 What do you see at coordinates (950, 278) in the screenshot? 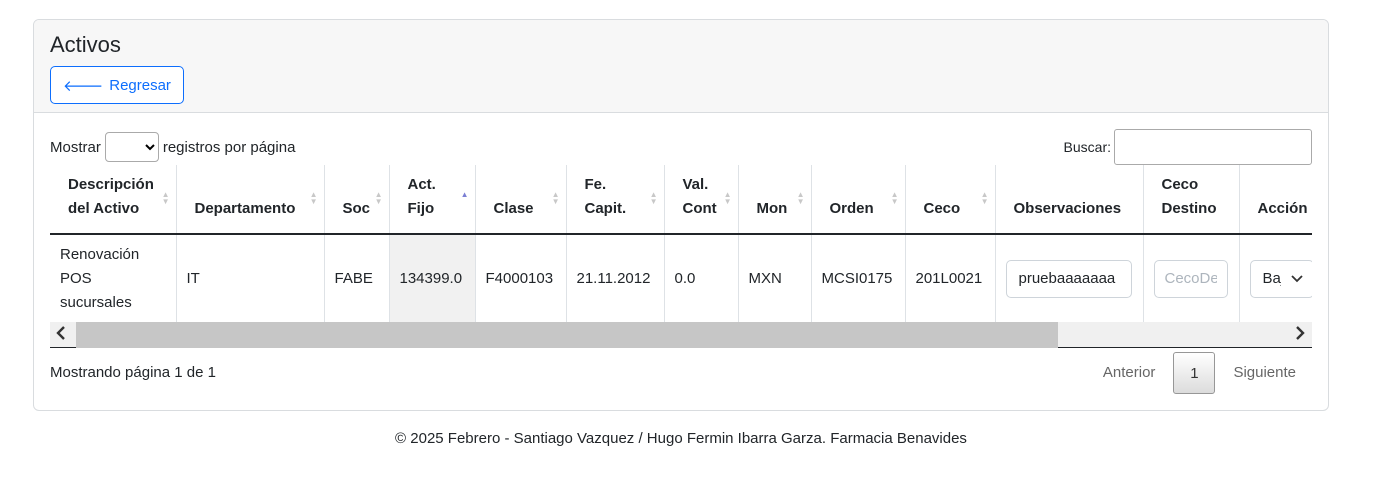
I see `cell-ceco: 201L0021` at bounding box center [950, 278].